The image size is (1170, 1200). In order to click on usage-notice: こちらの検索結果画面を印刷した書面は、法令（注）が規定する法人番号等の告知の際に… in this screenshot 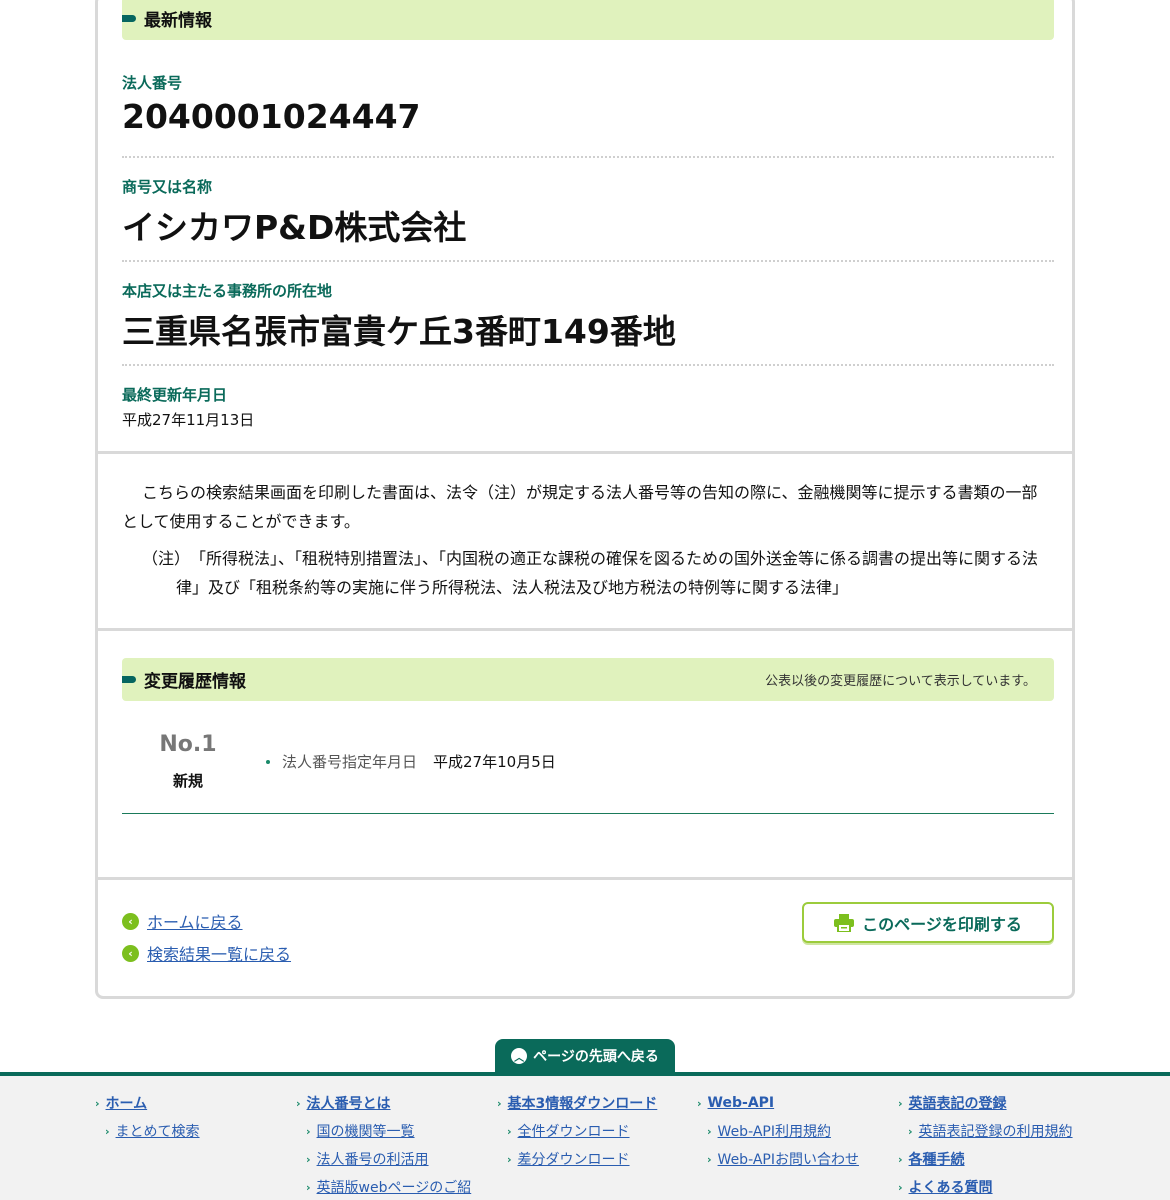, I will do `click(587, 540)`.